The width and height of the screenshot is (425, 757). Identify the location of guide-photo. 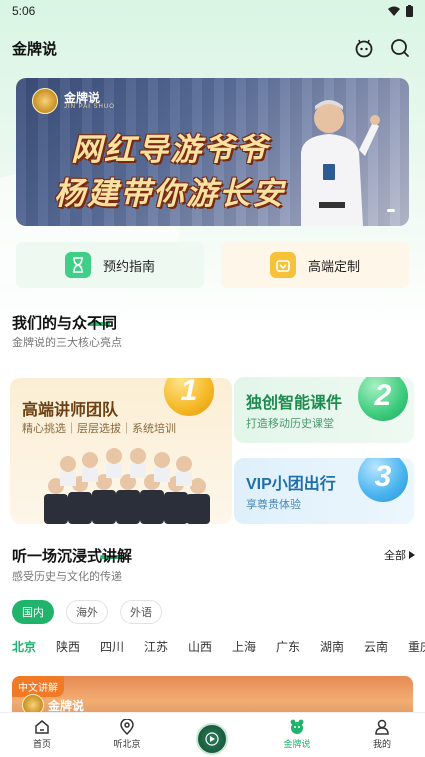
(340, 163).